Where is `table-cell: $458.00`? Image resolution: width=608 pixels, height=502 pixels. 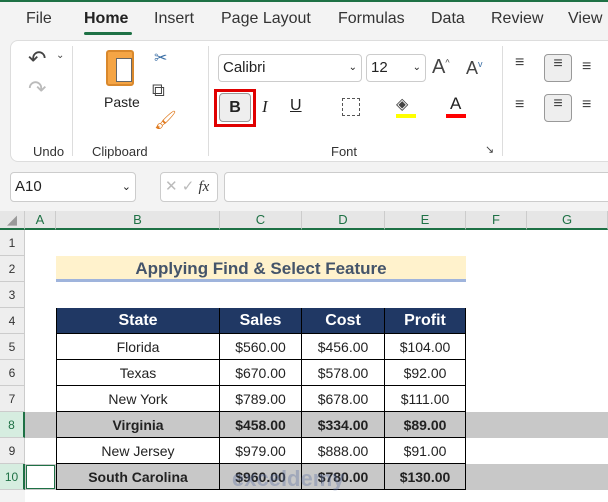 table-cell: $458.00 is located at coordinates (261, 425).